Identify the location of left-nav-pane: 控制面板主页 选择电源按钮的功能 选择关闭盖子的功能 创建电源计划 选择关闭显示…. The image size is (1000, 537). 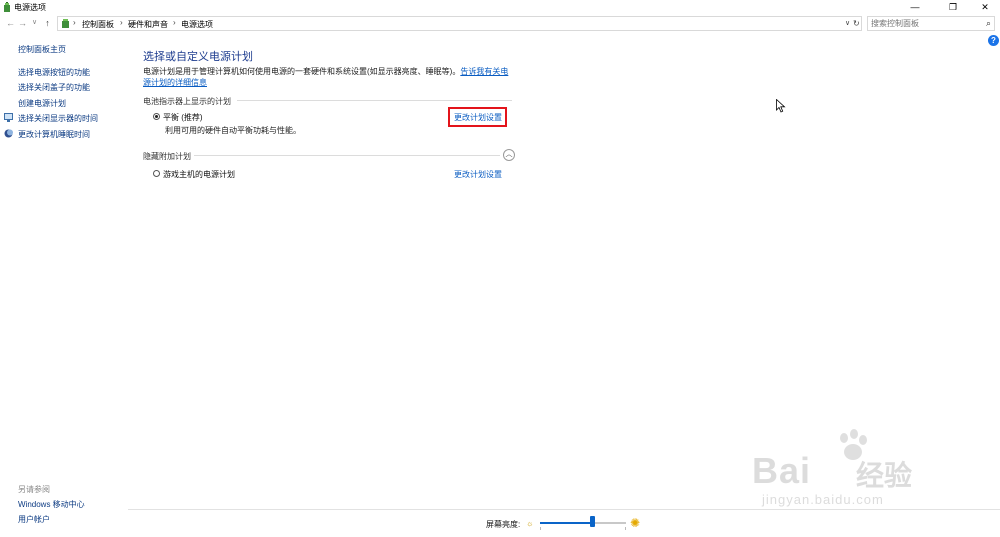
(64, 284).